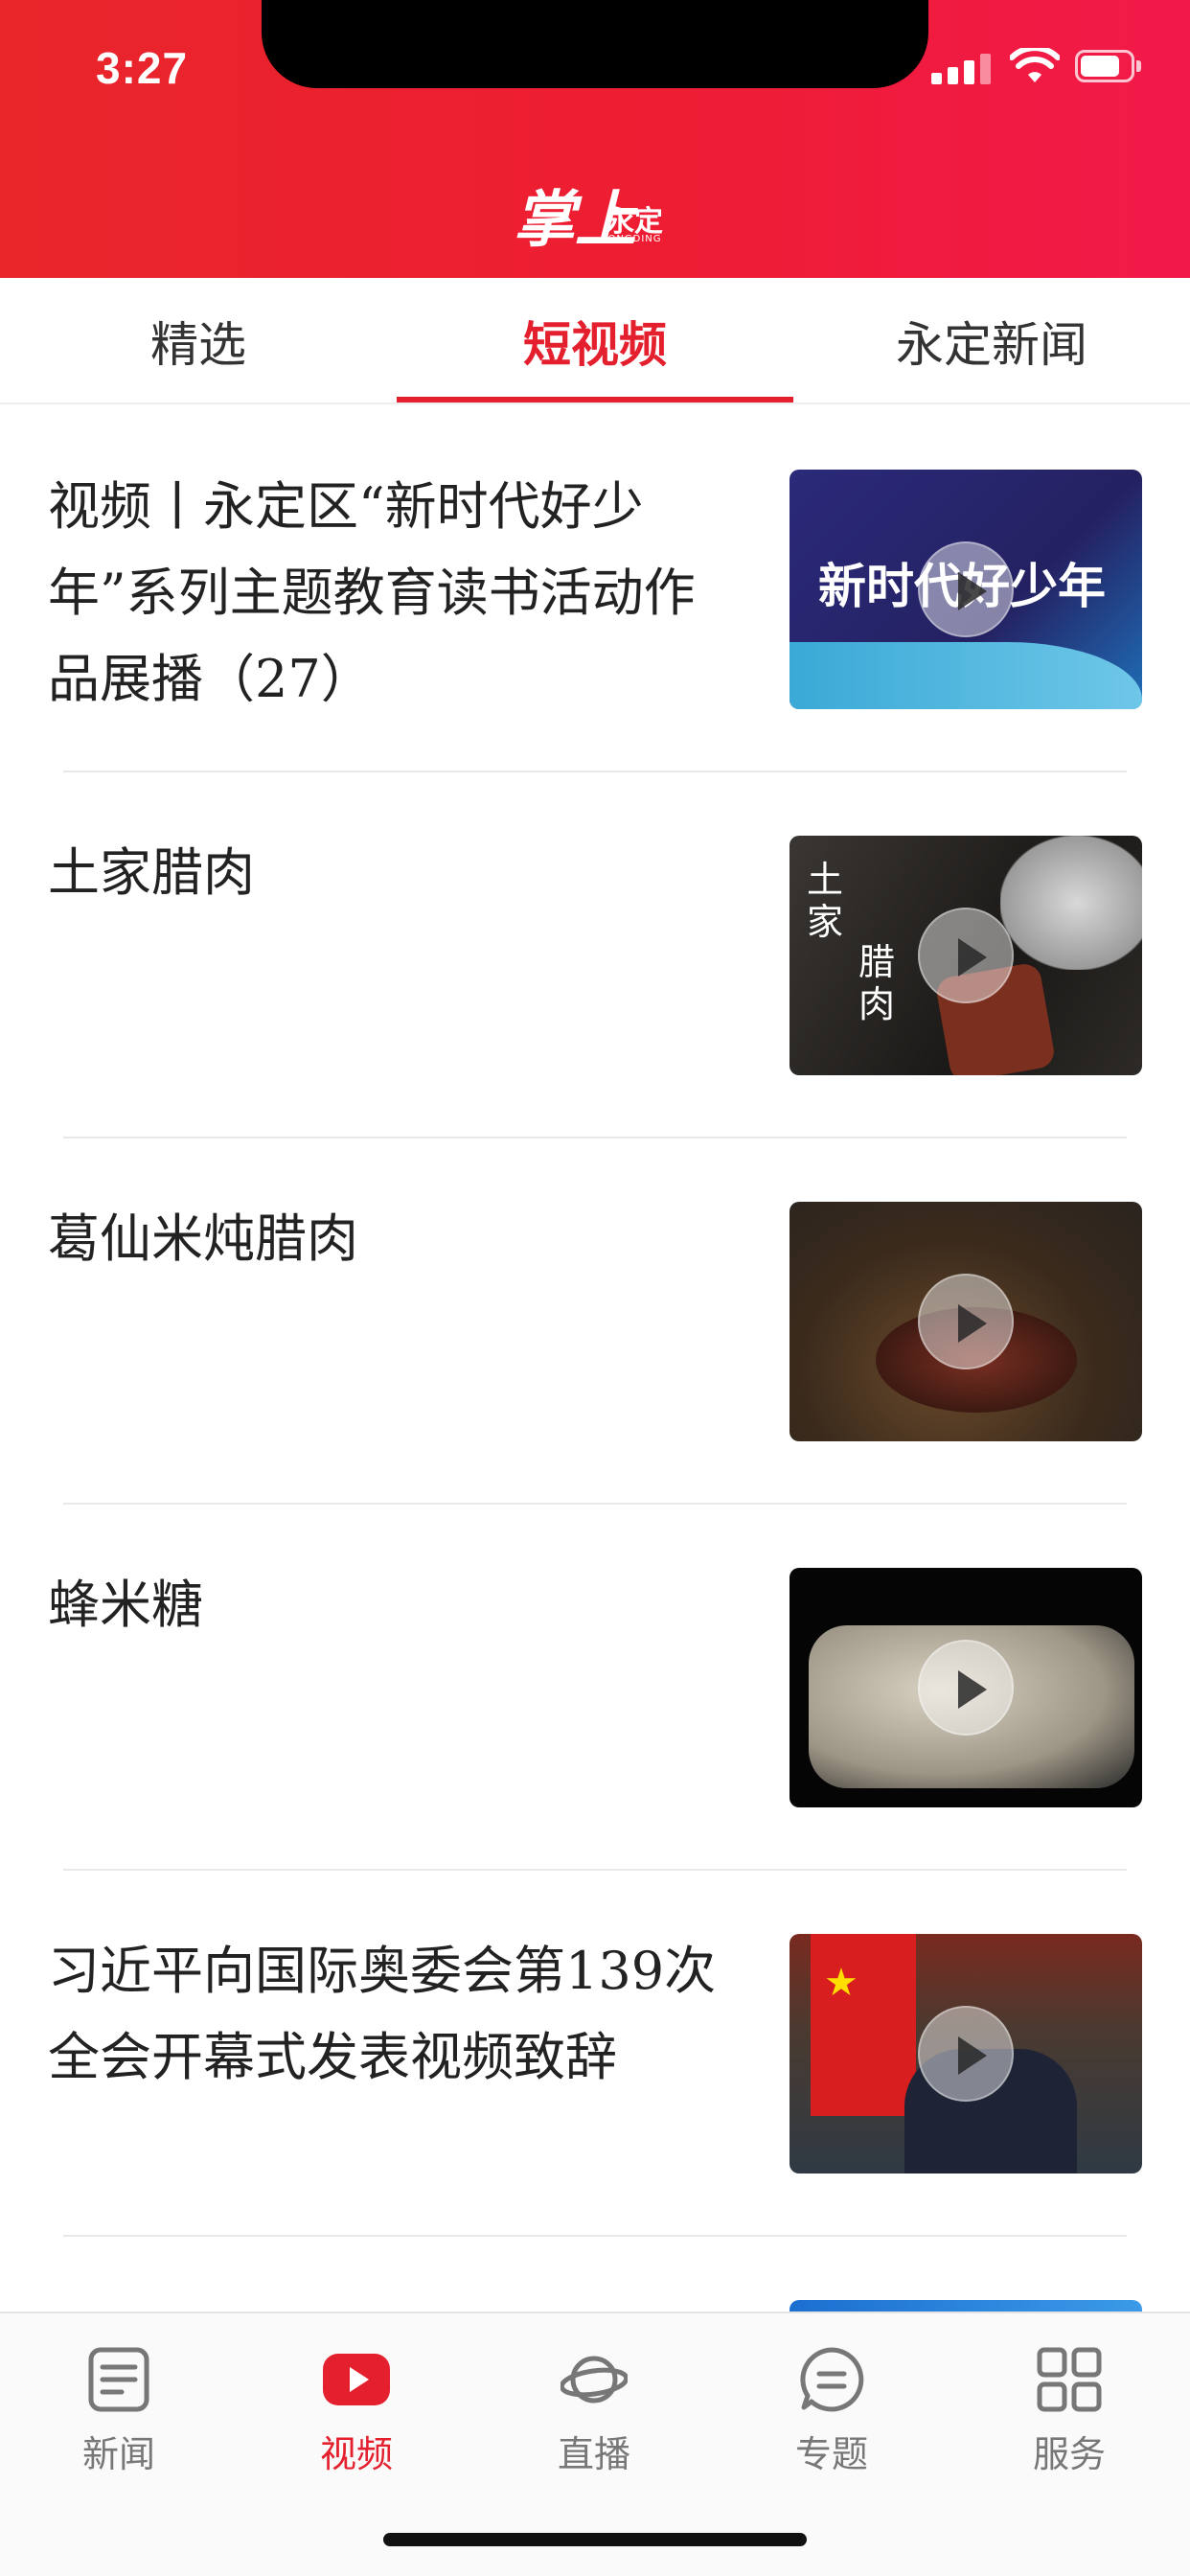  I want to click on device-notch, so click(595, 44).